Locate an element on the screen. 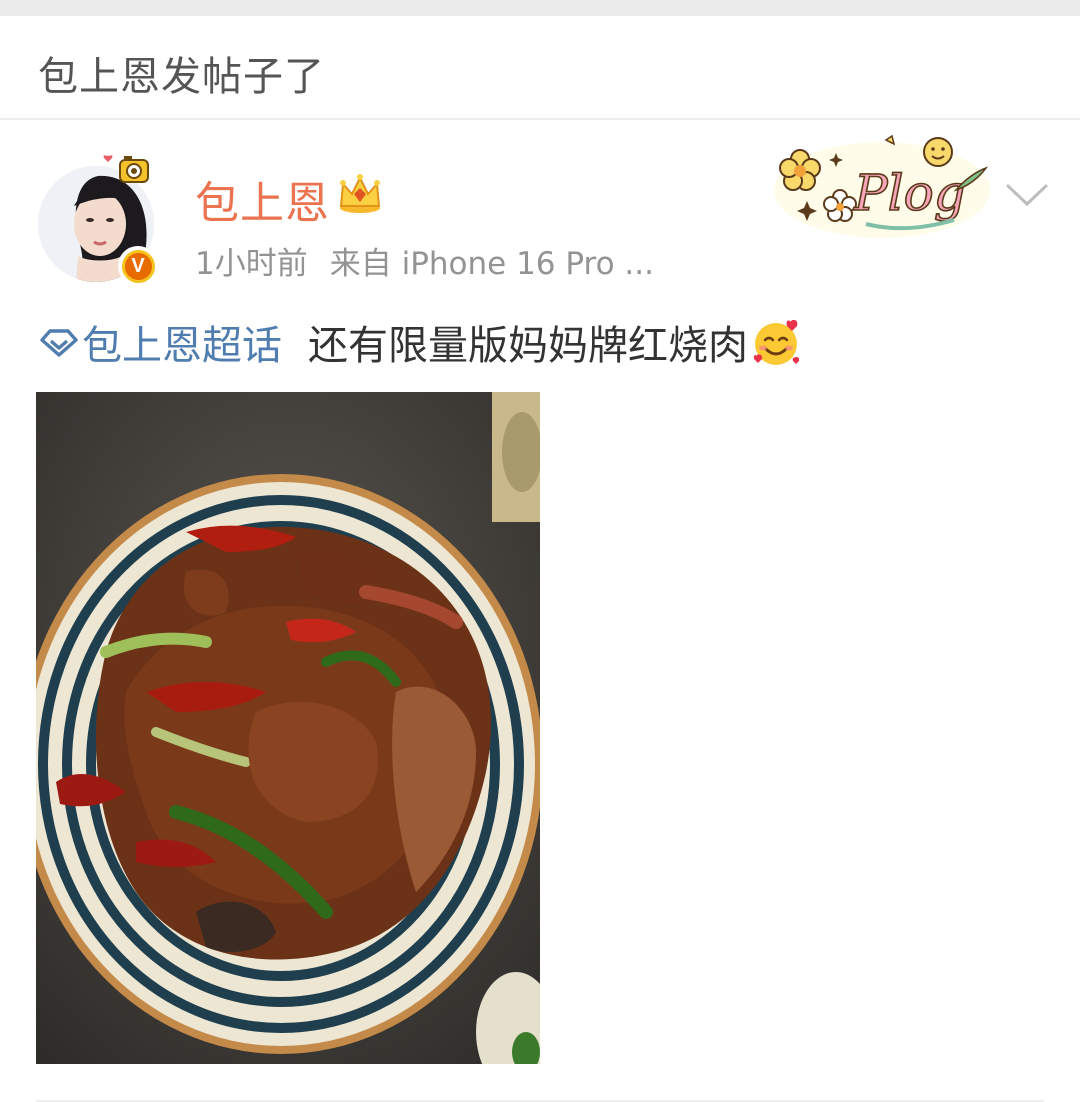  author-name: 包上恩 is located at coordinates (262, 199).